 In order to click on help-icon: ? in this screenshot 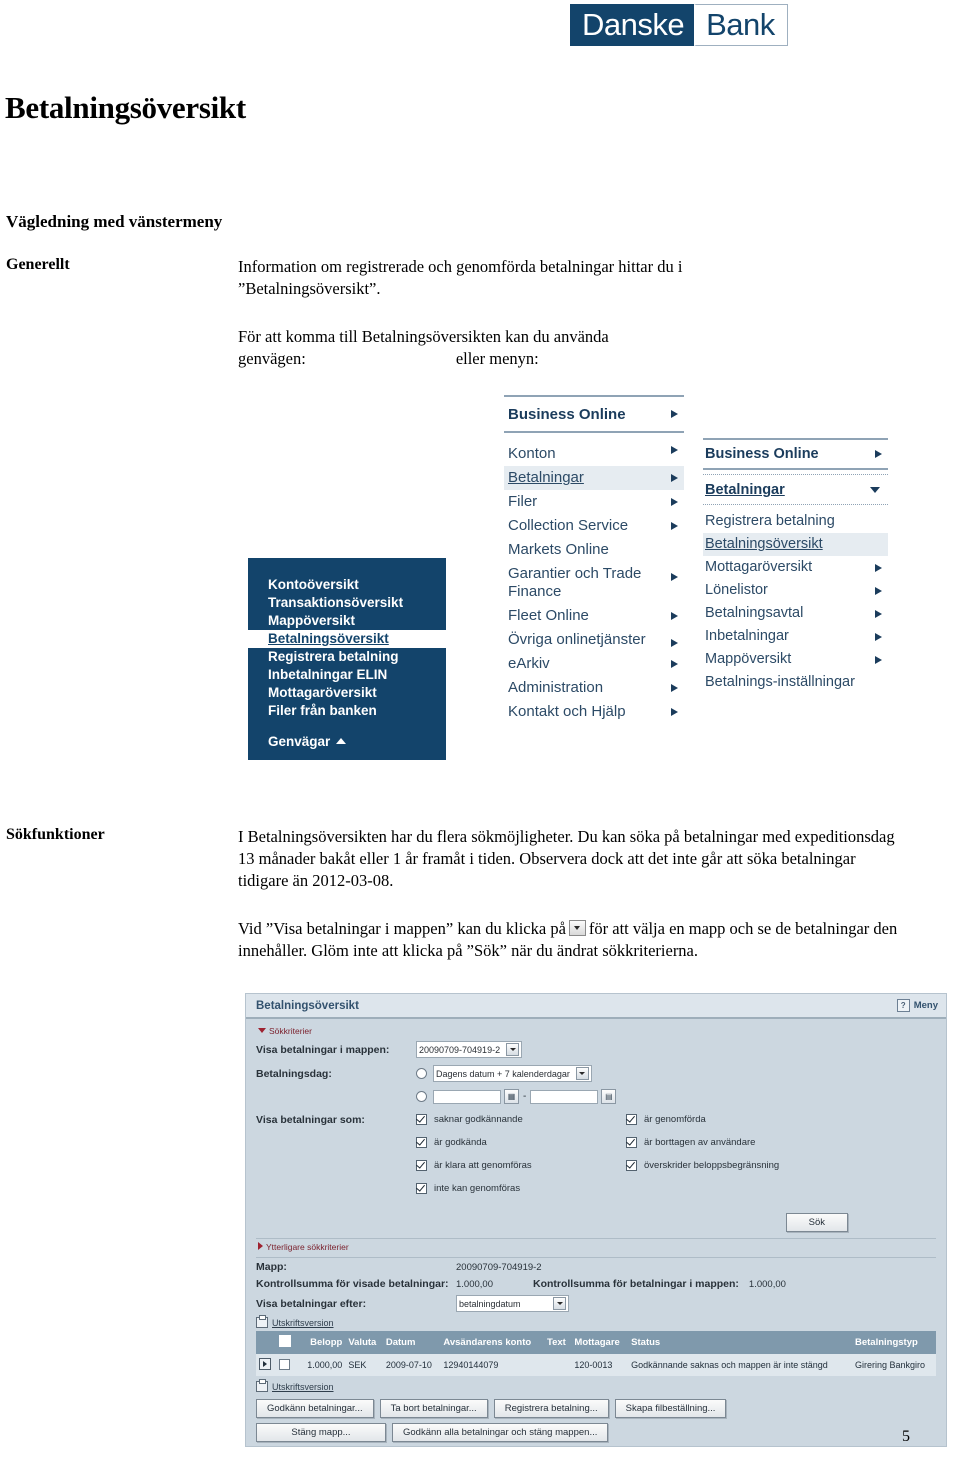, I will do `click(903, 1005)`.